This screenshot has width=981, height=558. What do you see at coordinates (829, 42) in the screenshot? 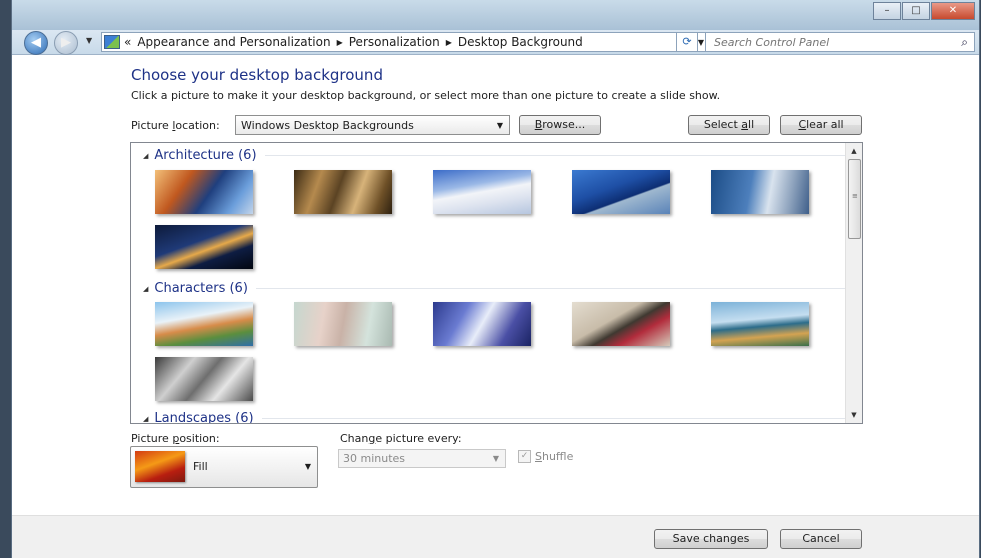
I see `search-input` at bounding box center [829, 42].